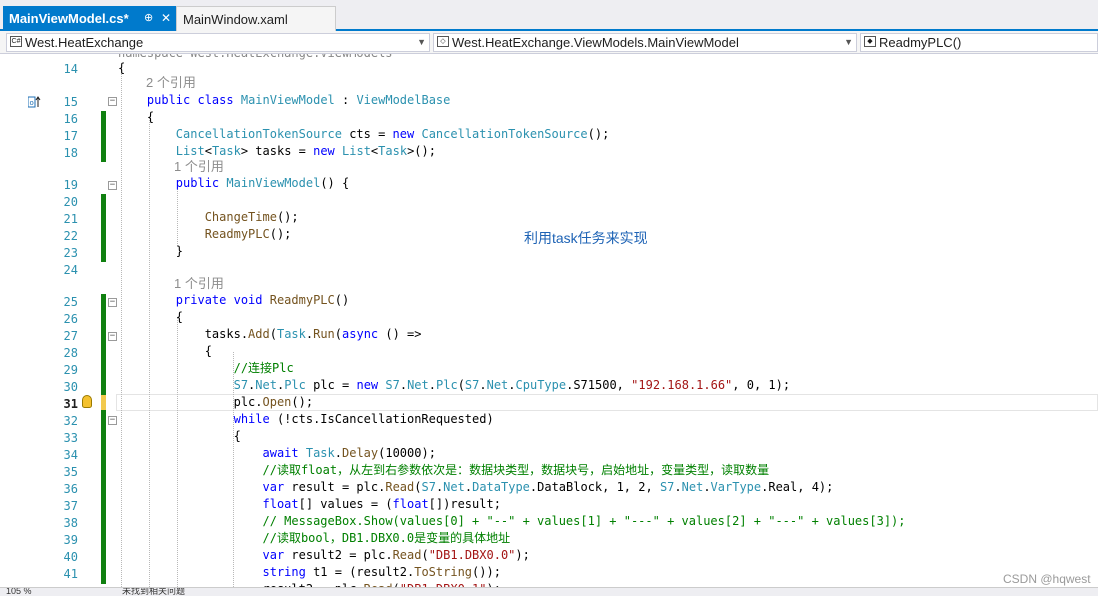  I want to click on code-line: //读取bool，DB1.DBX0.0是变量的具体地址, so click(386, 538).